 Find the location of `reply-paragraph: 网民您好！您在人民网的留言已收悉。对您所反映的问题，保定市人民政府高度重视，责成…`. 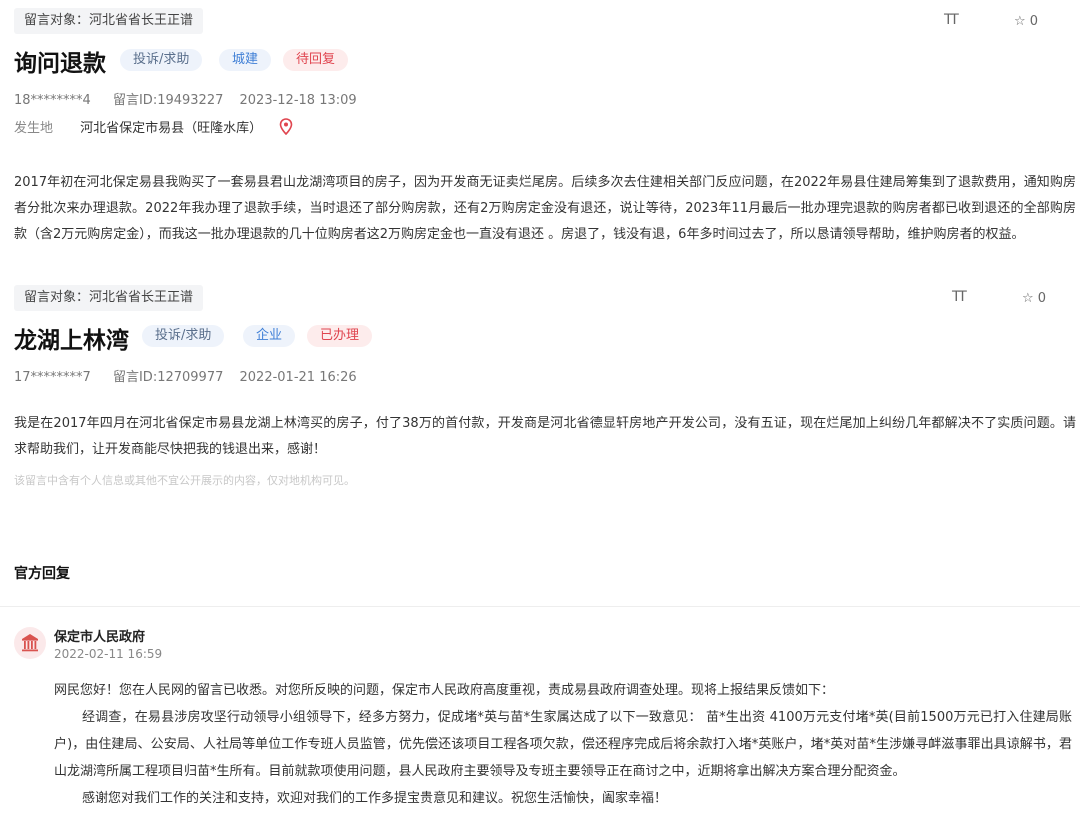

reply-paragraph: 网民您好！您在人民网的留言已收悉。对您所反映的问题，保定市人民政府高度重视，责成… is located at coordinates (444, 690).